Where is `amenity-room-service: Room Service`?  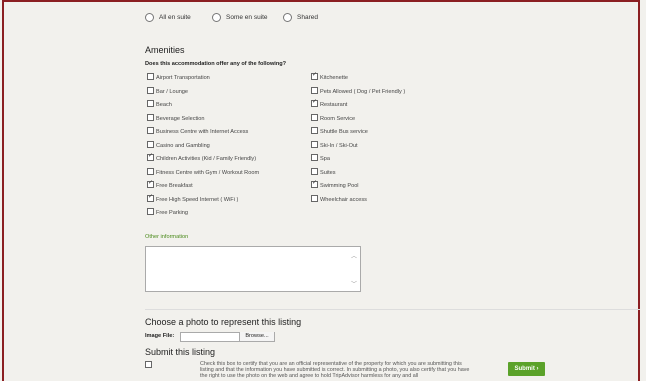
amenity-room-service: Room Service is located at coordinates (333, 118).